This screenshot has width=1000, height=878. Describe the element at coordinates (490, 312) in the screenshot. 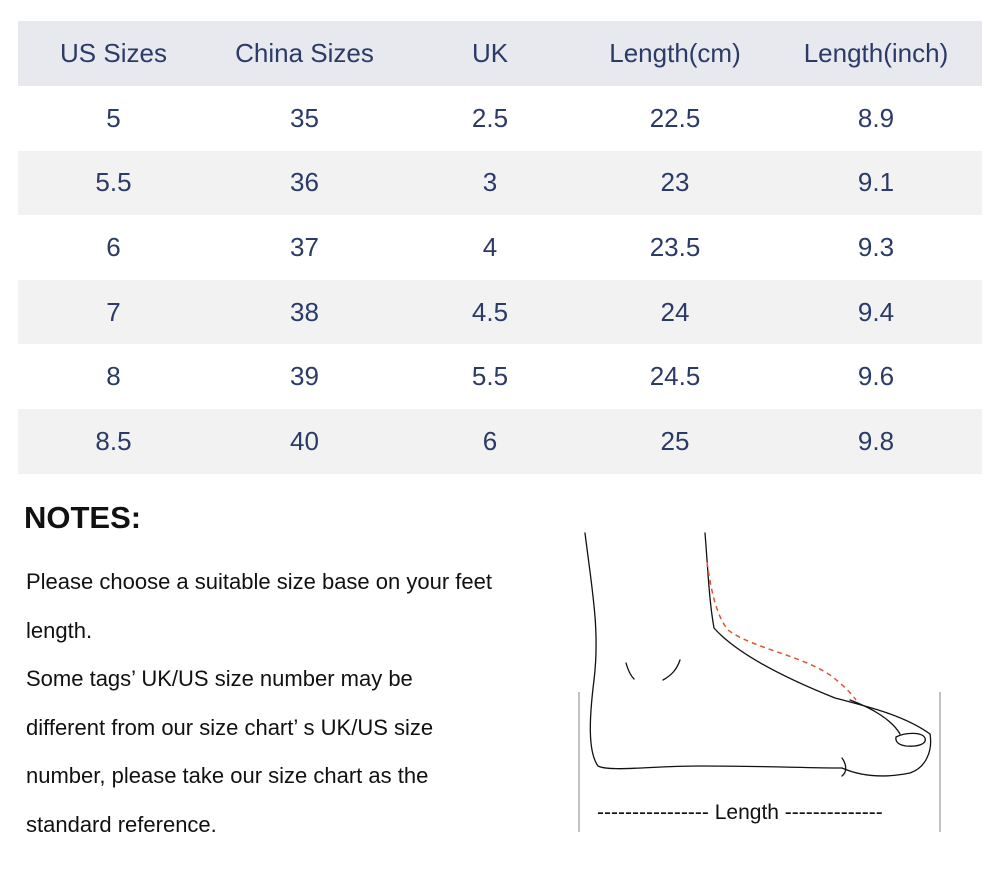

I see `cell-uk-size: 4.5` at that location.